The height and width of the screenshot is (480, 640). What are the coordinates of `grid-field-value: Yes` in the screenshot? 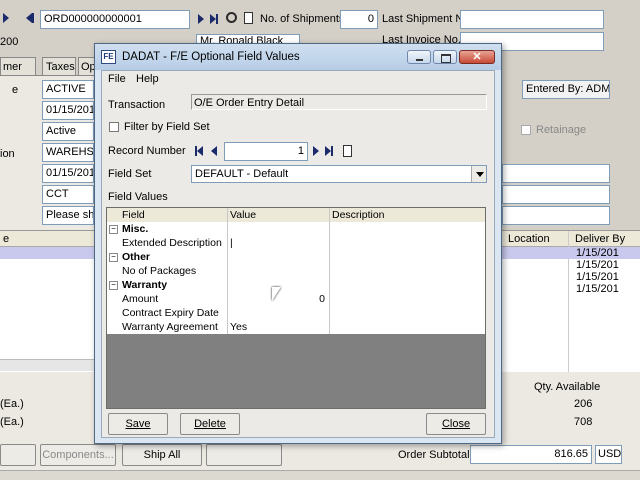 It's located at (278, 327).